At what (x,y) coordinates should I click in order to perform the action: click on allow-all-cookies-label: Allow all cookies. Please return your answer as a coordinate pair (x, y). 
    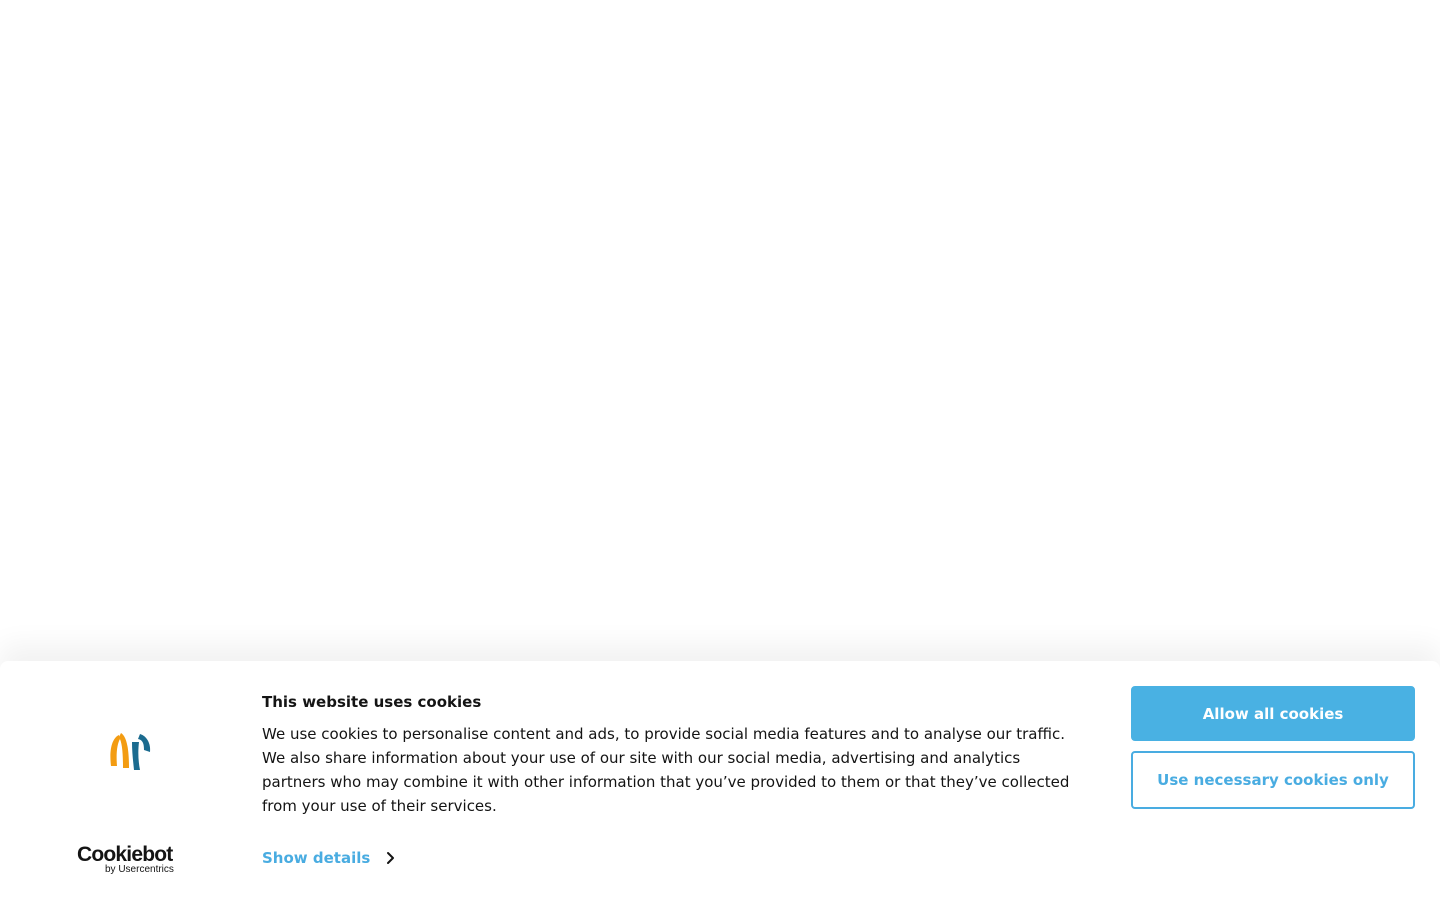
    Looking at the image, I should click on (1273, 713).